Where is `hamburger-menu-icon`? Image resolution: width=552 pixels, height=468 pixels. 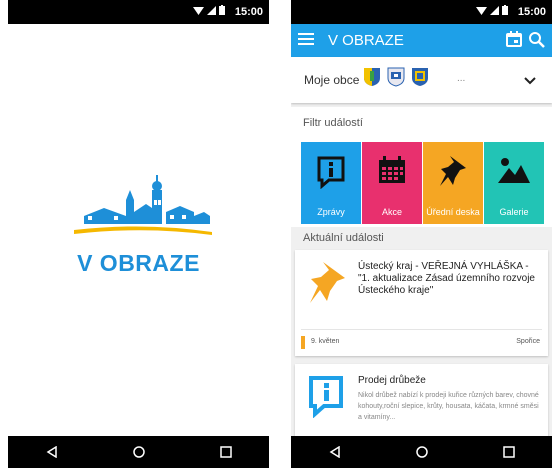
hamburger-menu-icon is located at coordinates (306, 41).